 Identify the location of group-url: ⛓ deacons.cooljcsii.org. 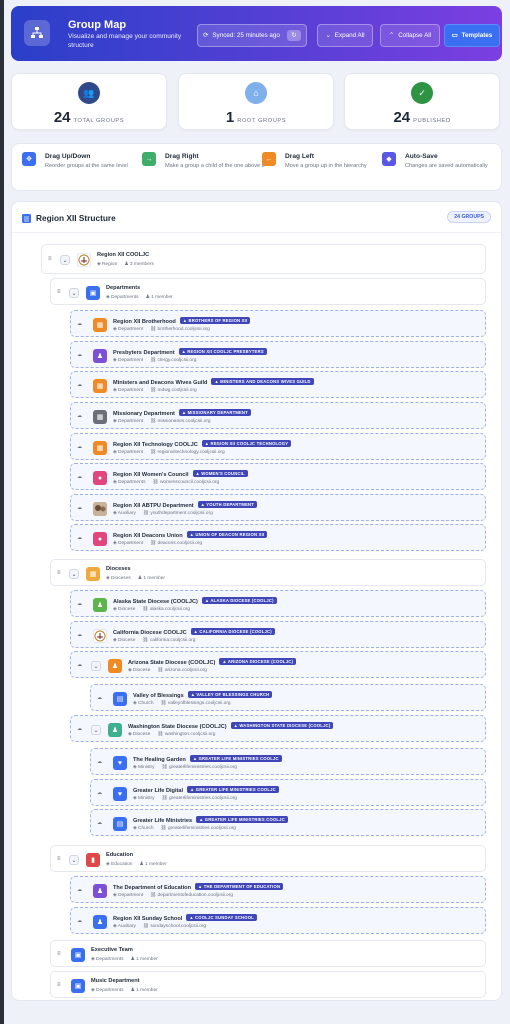
(176, 543).